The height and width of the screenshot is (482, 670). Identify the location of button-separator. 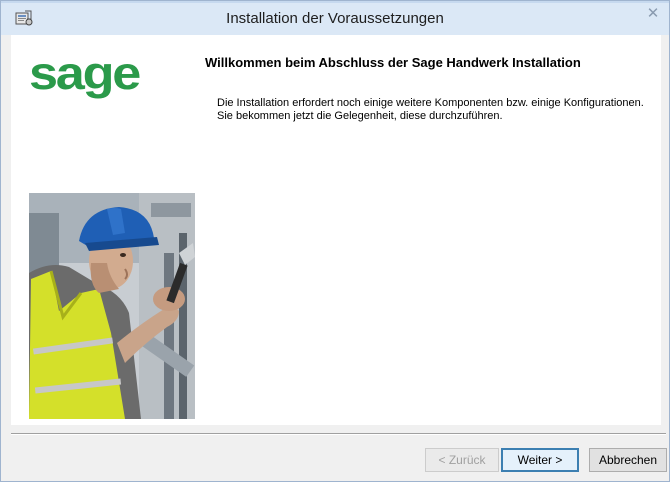
(338, 434).